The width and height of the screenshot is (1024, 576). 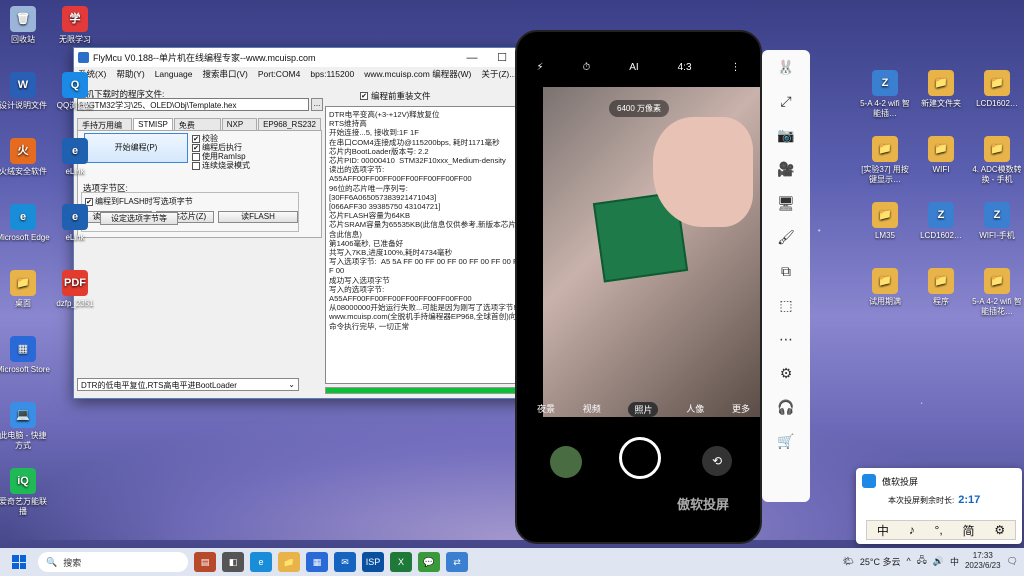 I want to click on camera-mode: 照片, so click(x=643, y=409).